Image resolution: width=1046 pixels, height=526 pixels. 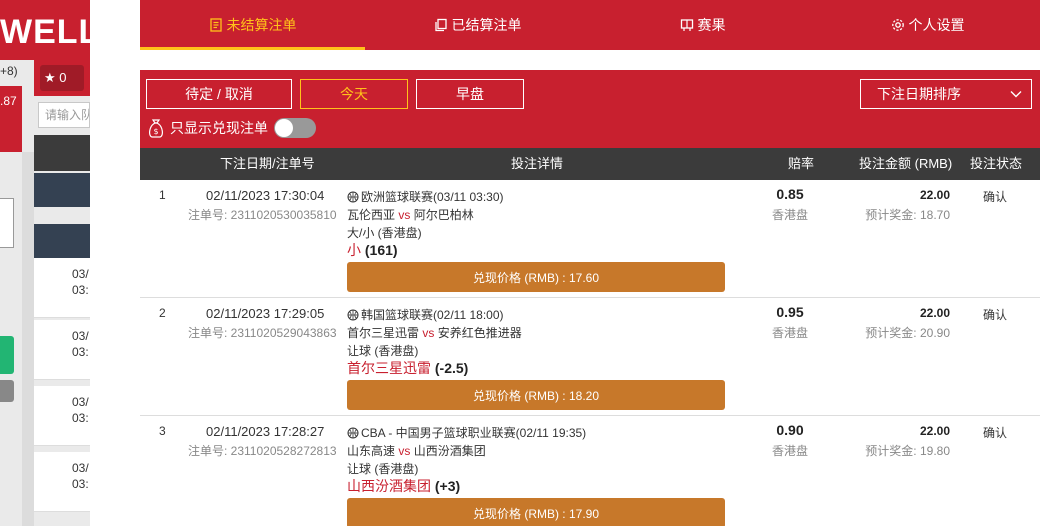 I want to click on bet-index: 1, so click(x=162, y=195).